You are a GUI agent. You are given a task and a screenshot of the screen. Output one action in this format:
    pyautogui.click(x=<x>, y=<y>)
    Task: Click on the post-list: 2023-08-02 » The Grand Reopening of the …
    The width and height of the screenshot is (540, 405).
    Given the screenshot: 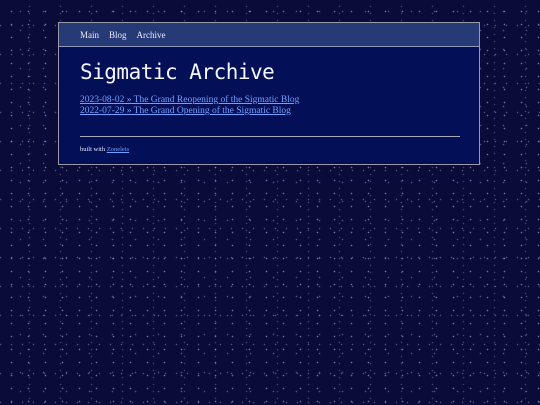 What is the action you would take?
    pyautogui.click(x=189, y=106)
    